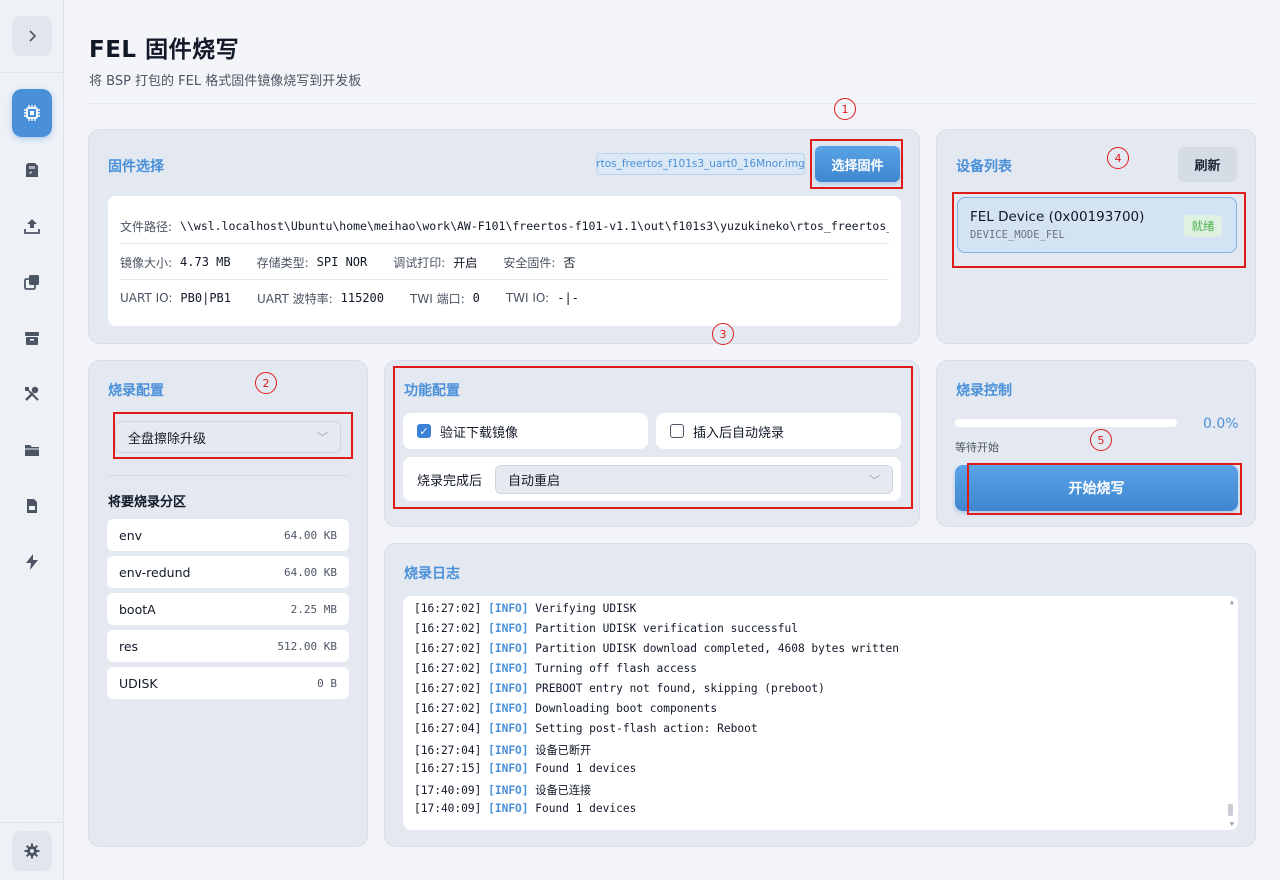 The width and height of the screenshot is (1280, 880). I want to click on header-divider, so click(672, 103).